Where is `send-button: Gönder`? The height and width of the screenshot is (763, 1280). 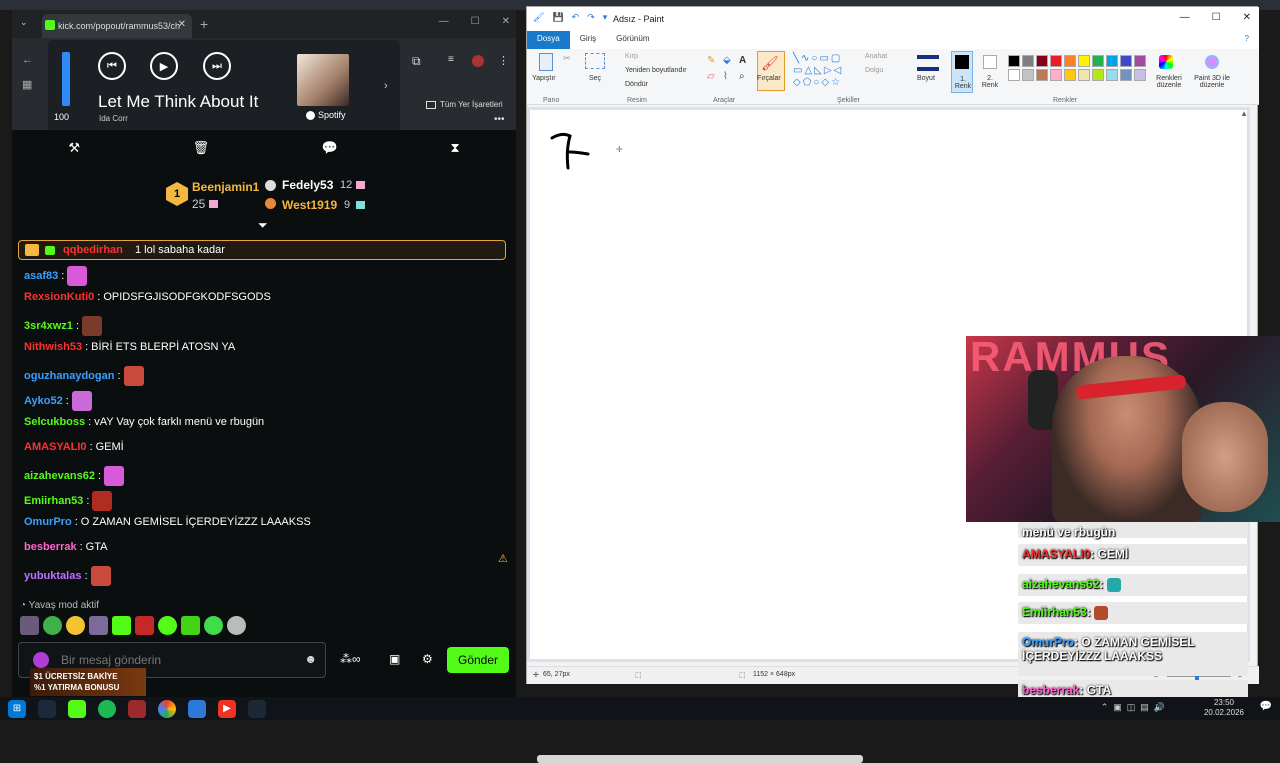 send-button: Gönder is located at coordinates (478, 660).